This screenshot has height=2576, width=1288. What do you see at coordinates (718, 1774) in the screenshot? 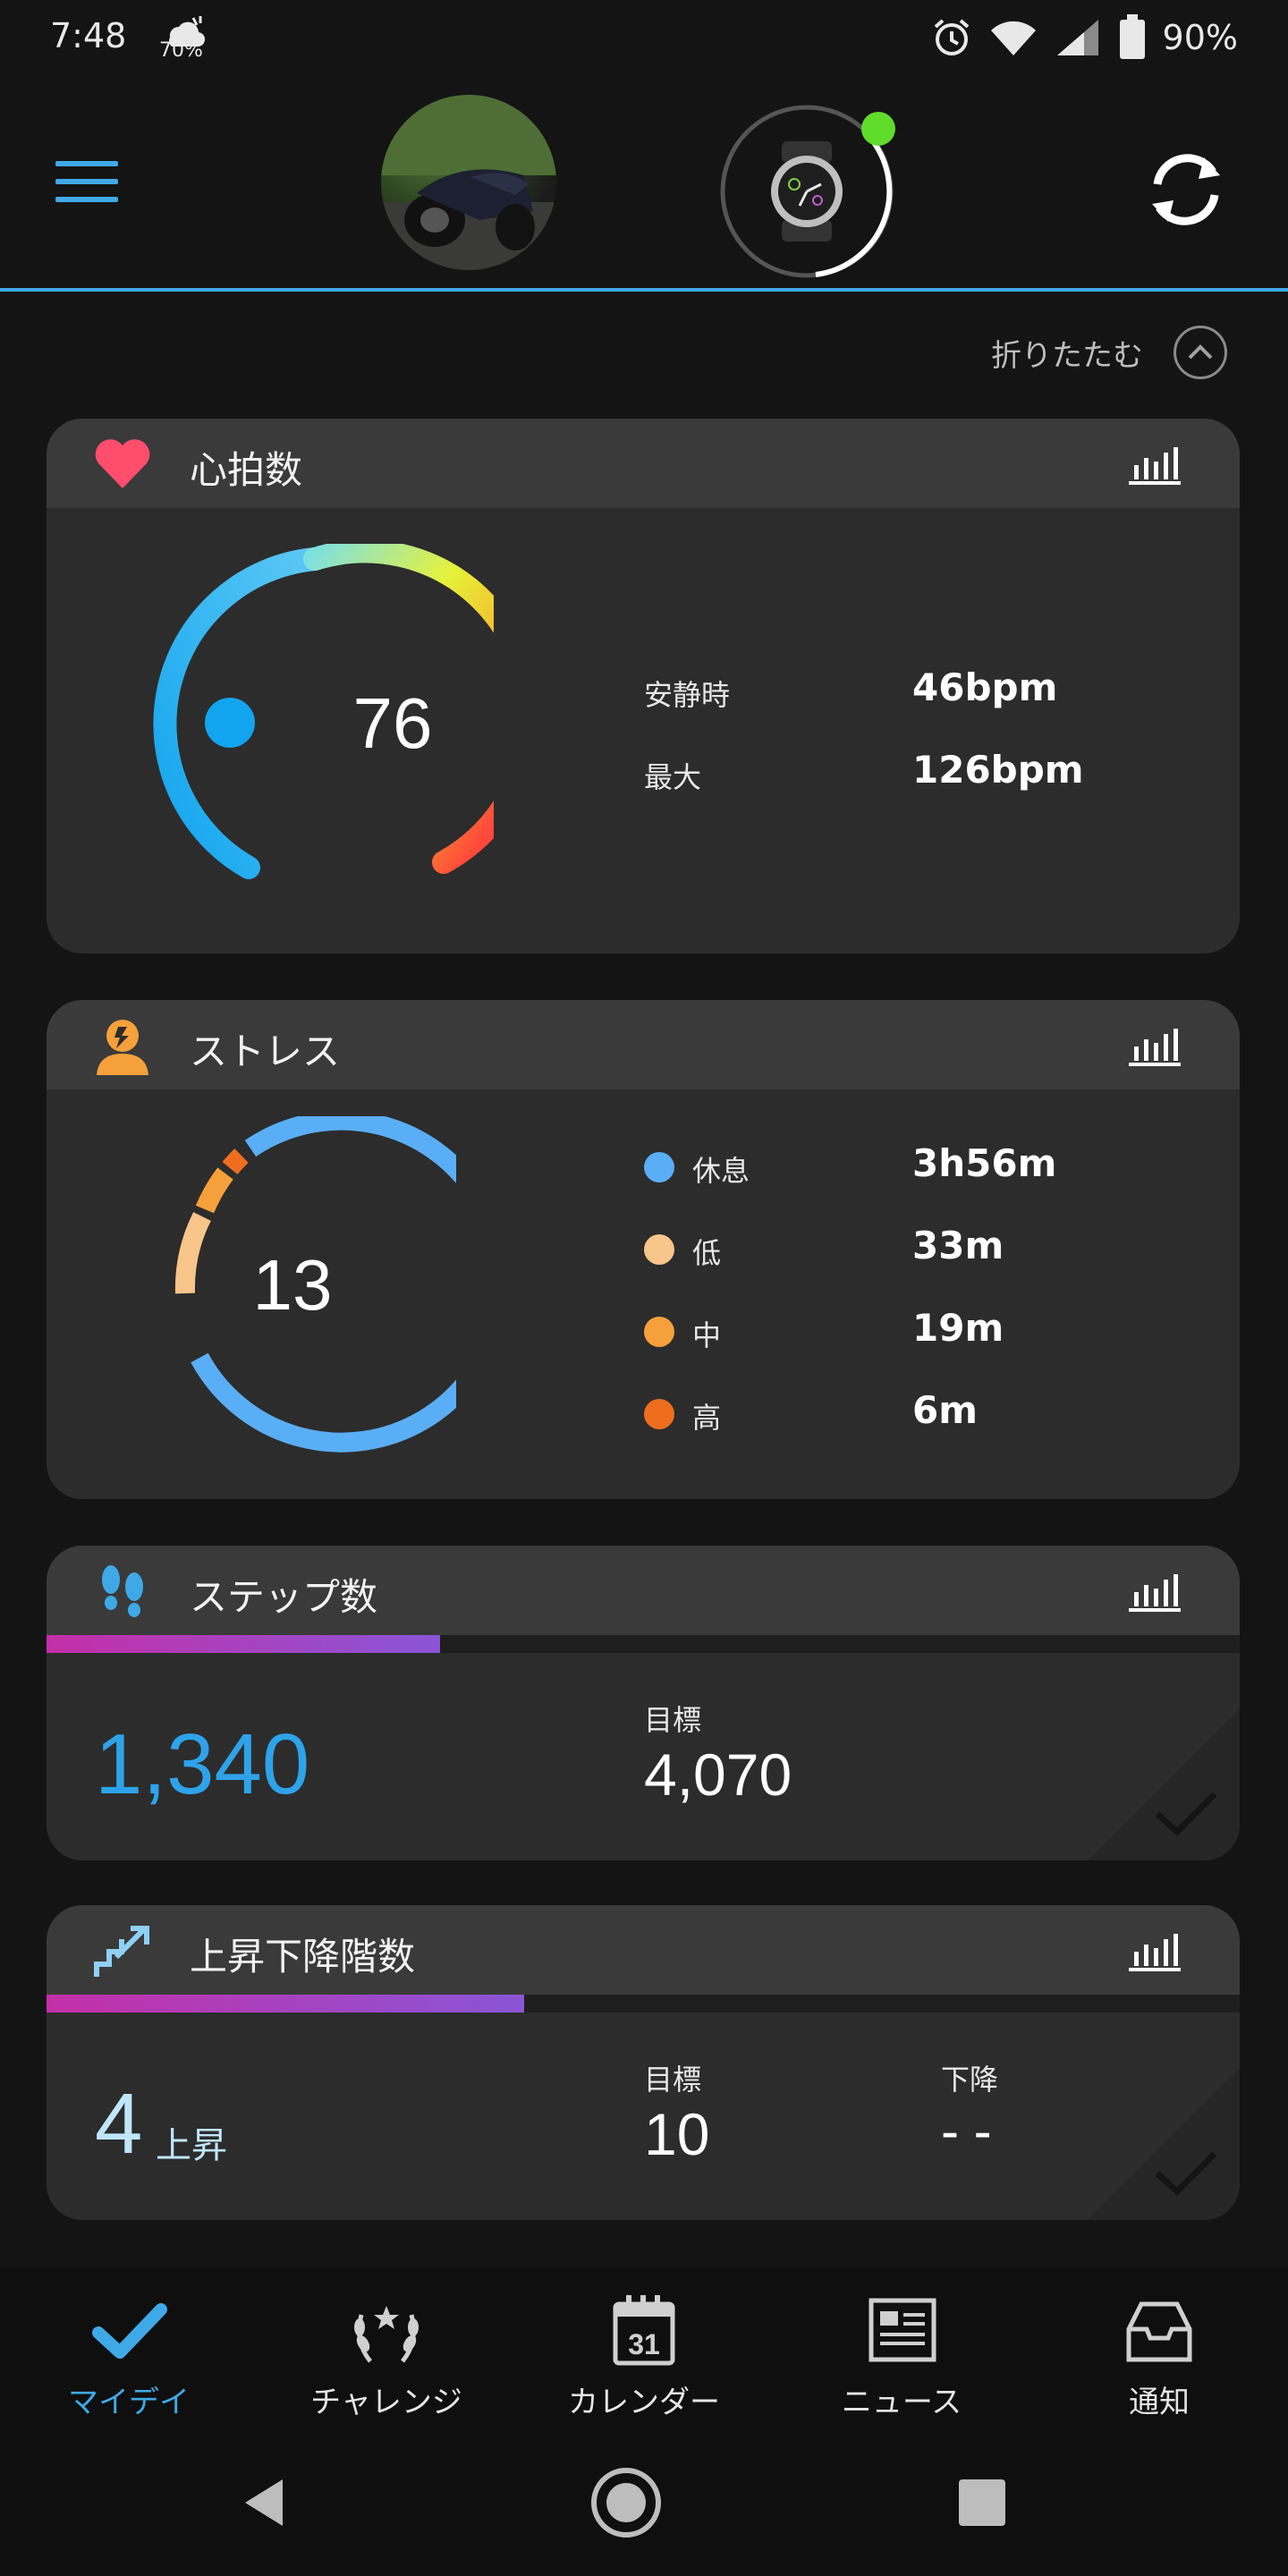
I see `steps-goal-value: 4,070` at bounding box center [718, 1774].